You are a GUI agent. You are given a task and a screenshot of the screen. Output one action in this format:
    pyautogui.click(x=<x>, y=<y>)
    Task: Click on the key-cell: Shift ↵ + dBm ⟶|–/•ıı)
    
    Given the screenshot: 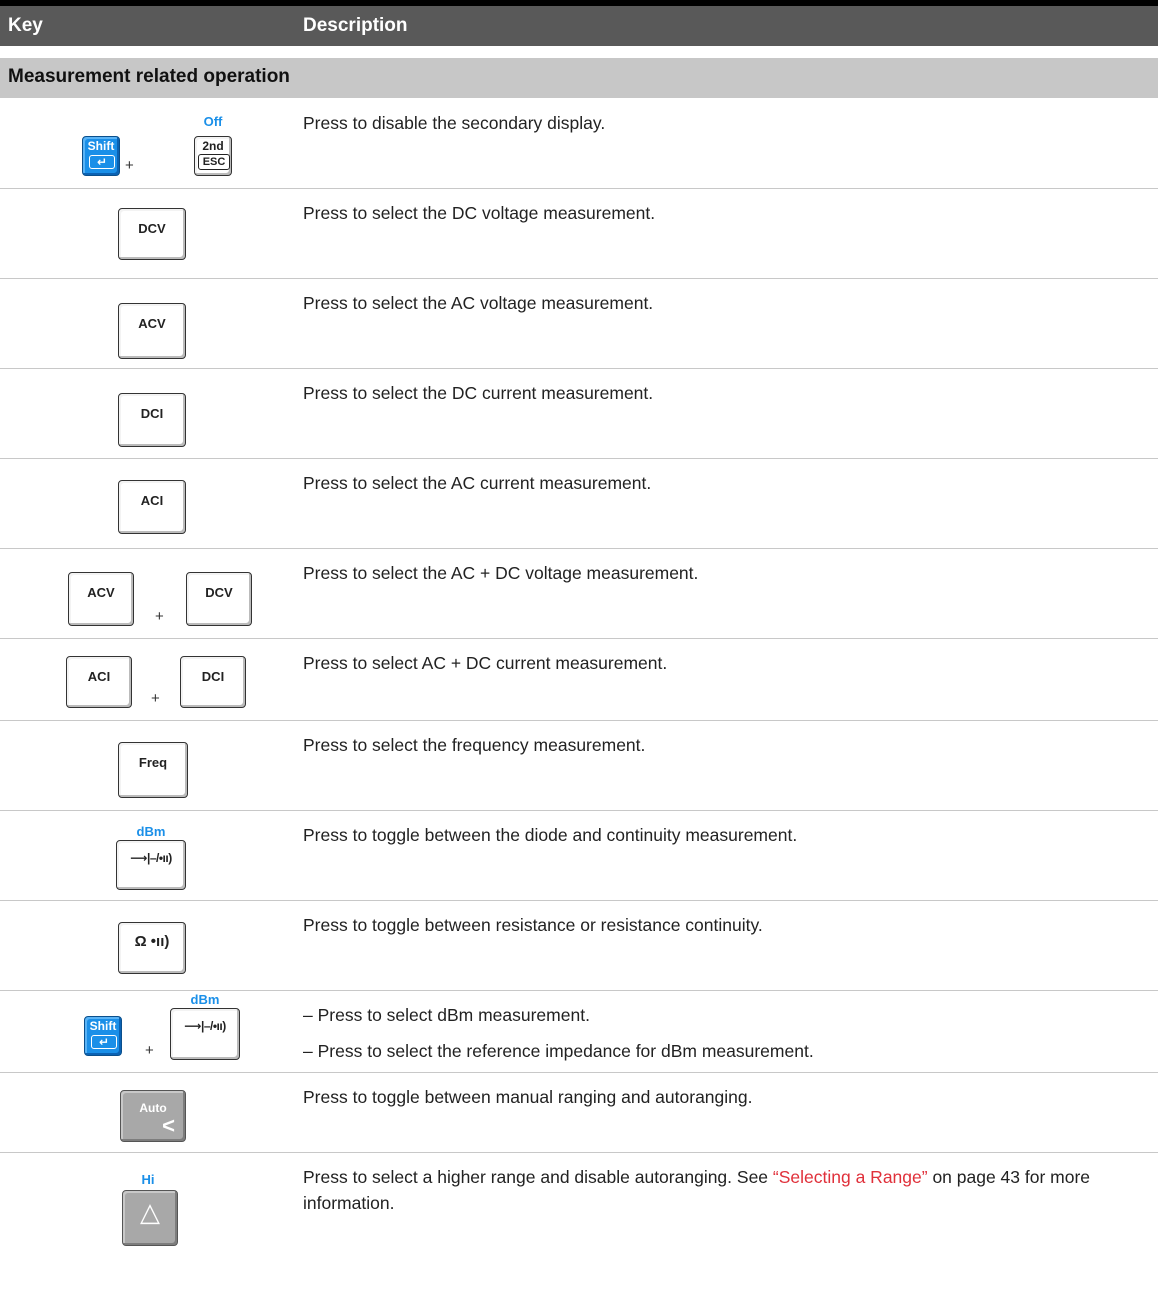 What is the action you would take?
    pyautogui.click(x=145, y=1031)
    